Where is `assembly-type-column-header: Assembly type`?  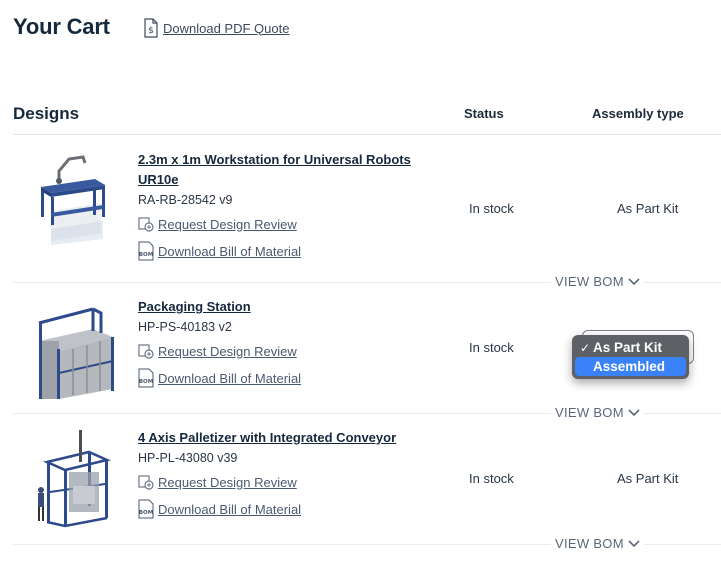 assembly-type-column-header: Assembly type is located at coordinates (638, 113).